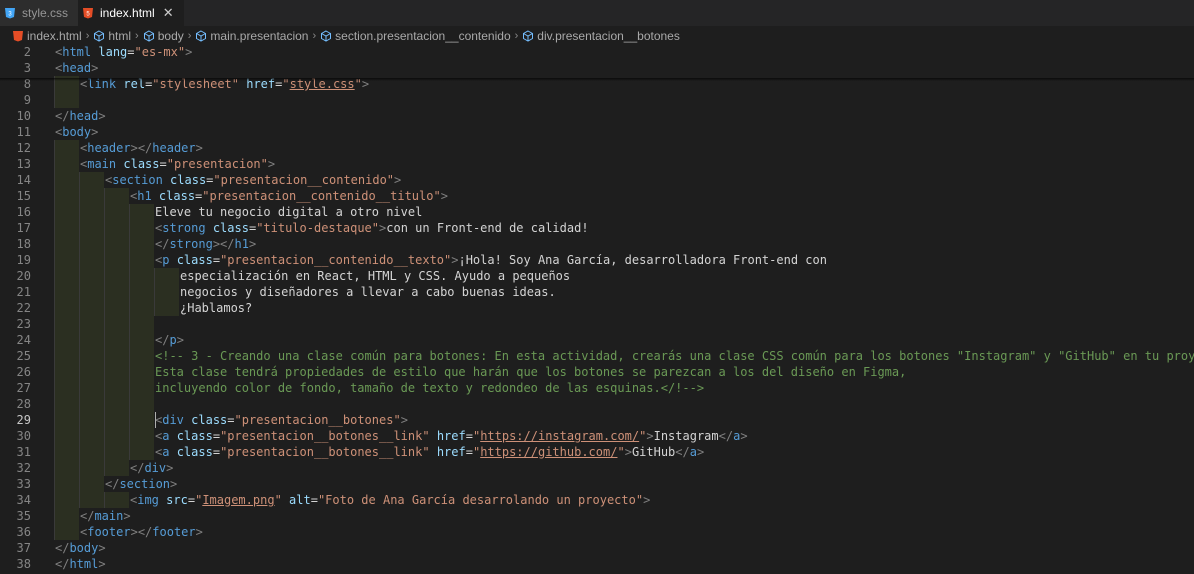 Image resolution: width=1194 pixels, height=574 pixels. What do you see at coordinates (597, 404) in the screenshot?
I see `code-line: 28` at bounding box center [597, 404].